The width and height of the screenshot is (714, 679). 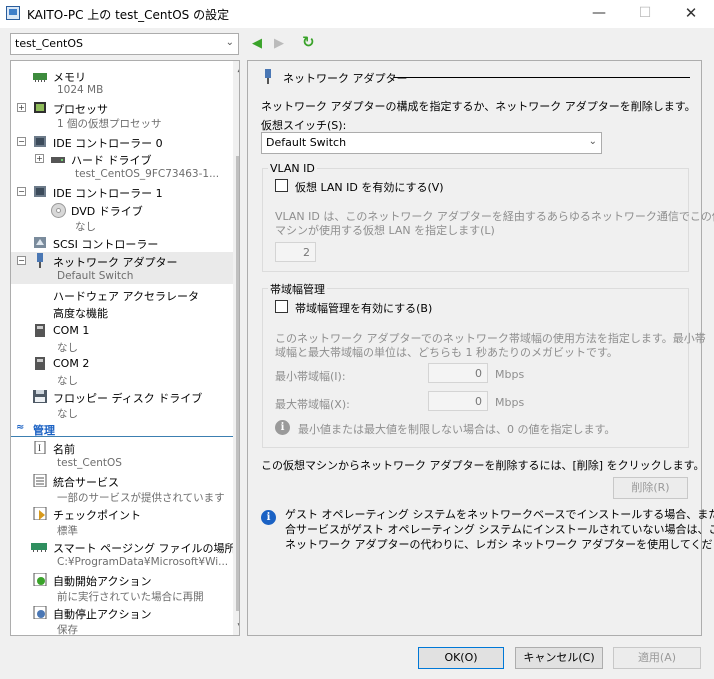 I want to click on smart-paging-icon, so click(x=39, y=546).